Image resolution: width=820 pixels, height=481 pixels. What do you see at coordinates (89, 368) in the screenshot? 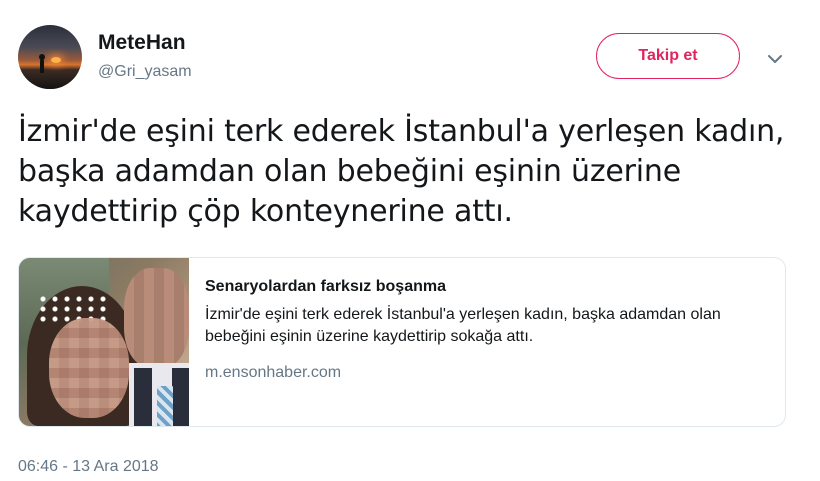
I see `thumbnail-blurred-face-left` at bounding box center [89, 368].